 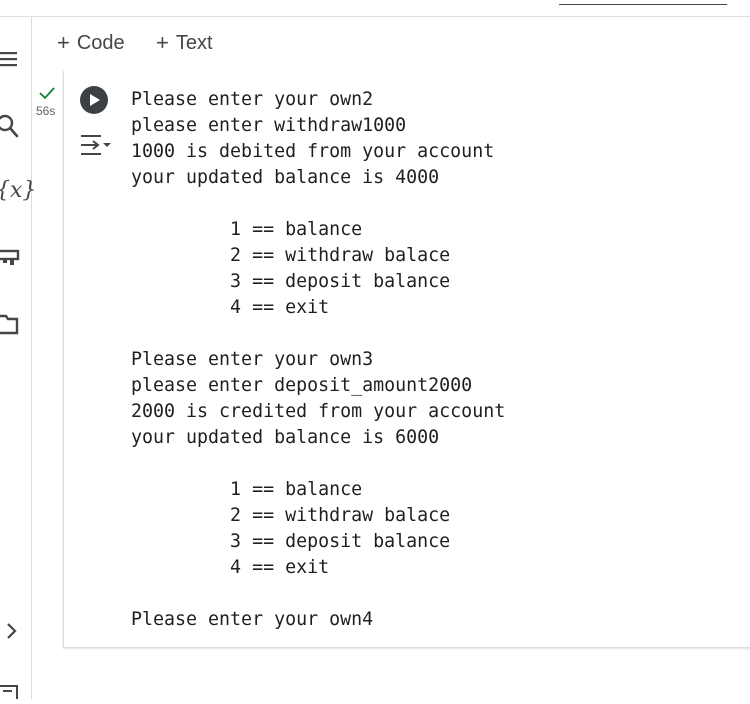 What do you see at coordinates (100, 42) in the screenshot?
I see `add-code-label: Code` at bounding box center [100, 42].